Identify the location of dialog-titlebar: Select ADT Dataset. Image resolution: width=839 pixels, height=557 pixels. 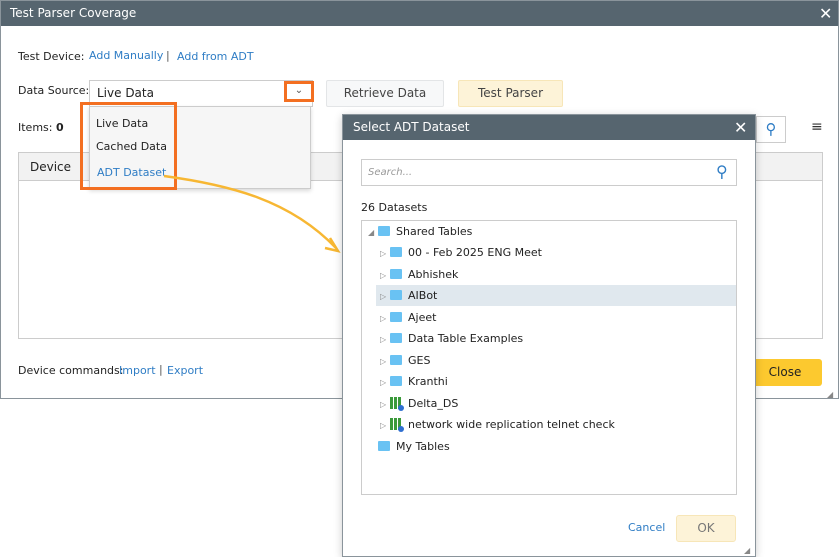
(549, 127).